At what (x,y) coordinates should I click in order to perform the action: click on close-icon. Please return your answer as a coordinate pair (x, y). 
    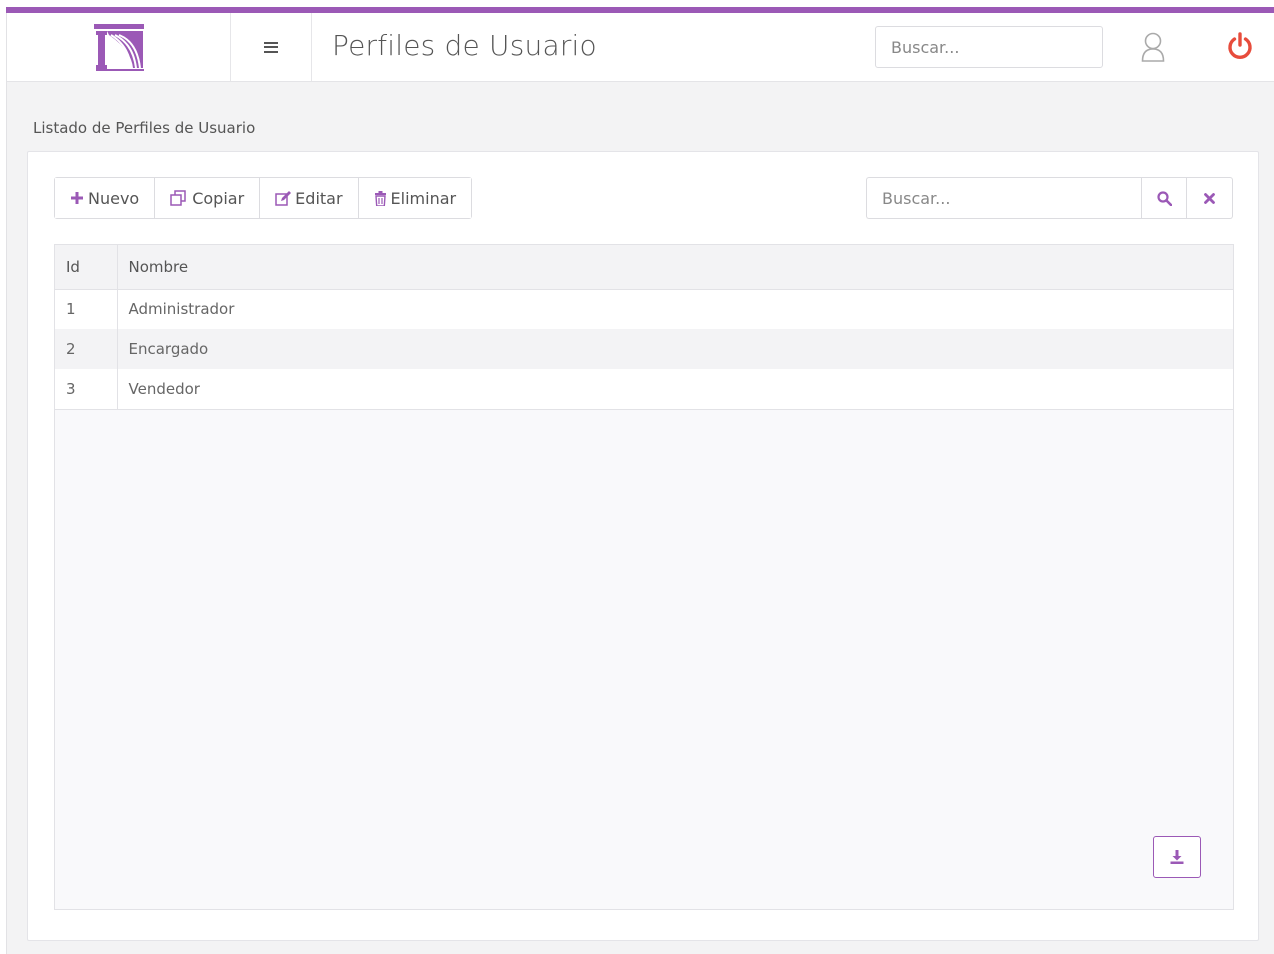
    Looking at the image, I should click on (1209, 198).